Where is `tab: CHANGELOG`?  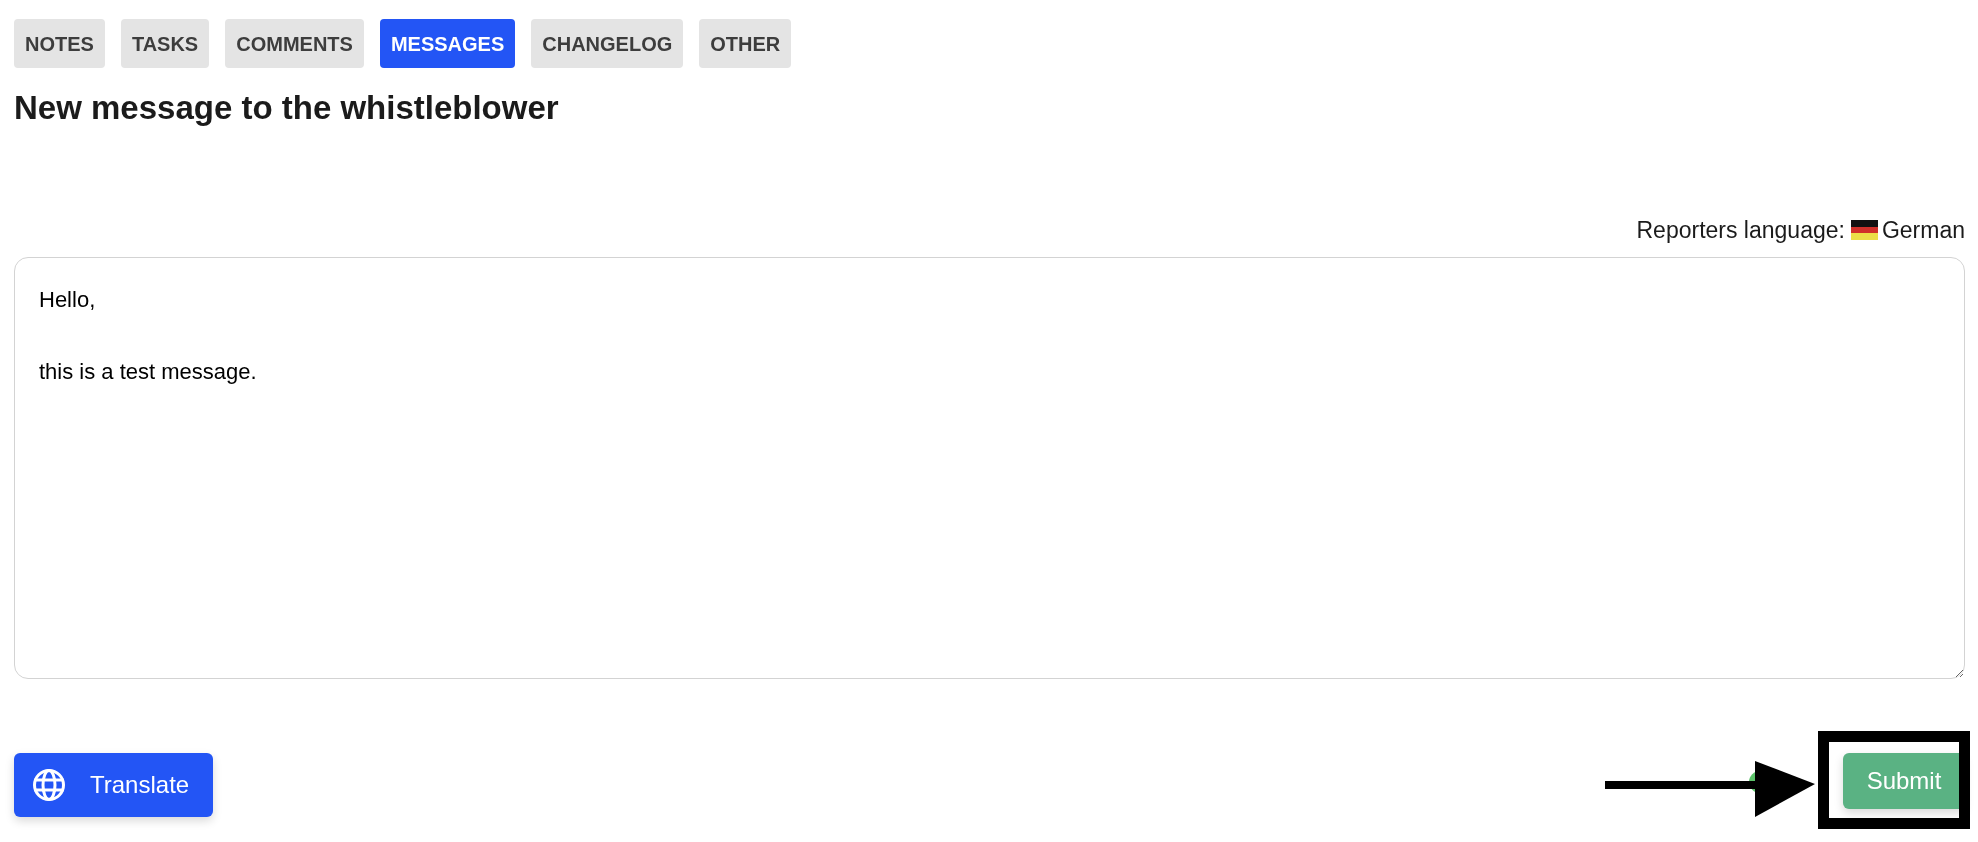 tab: CHANGELOG is located at coordinates (607, 43).